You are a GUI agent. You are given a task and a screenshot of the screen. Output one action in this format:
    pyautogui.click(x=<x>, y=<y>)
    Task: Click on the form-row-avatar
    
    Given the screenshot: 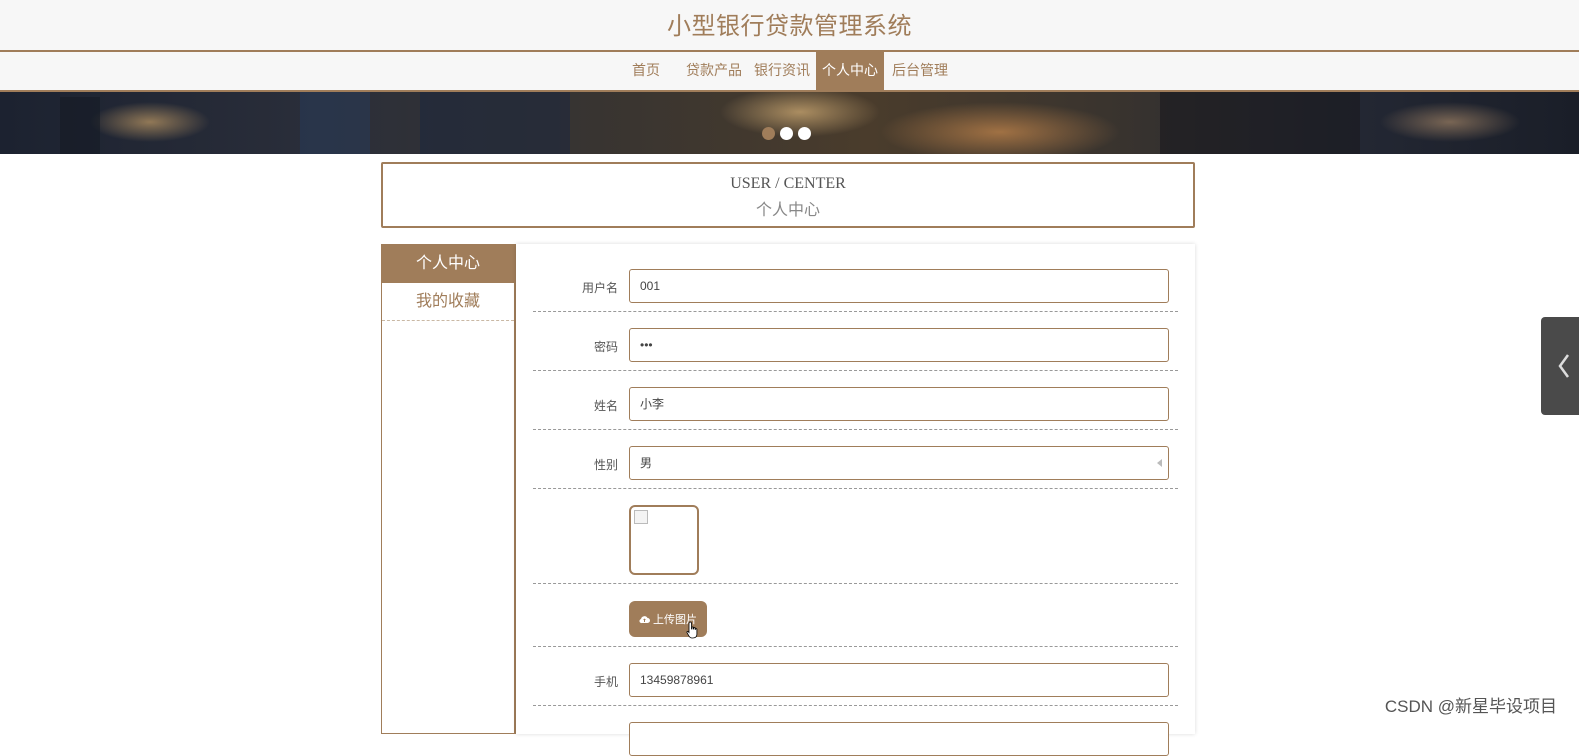 What is the action you would take?
    pyautogui.click(x=855, y=536)
    